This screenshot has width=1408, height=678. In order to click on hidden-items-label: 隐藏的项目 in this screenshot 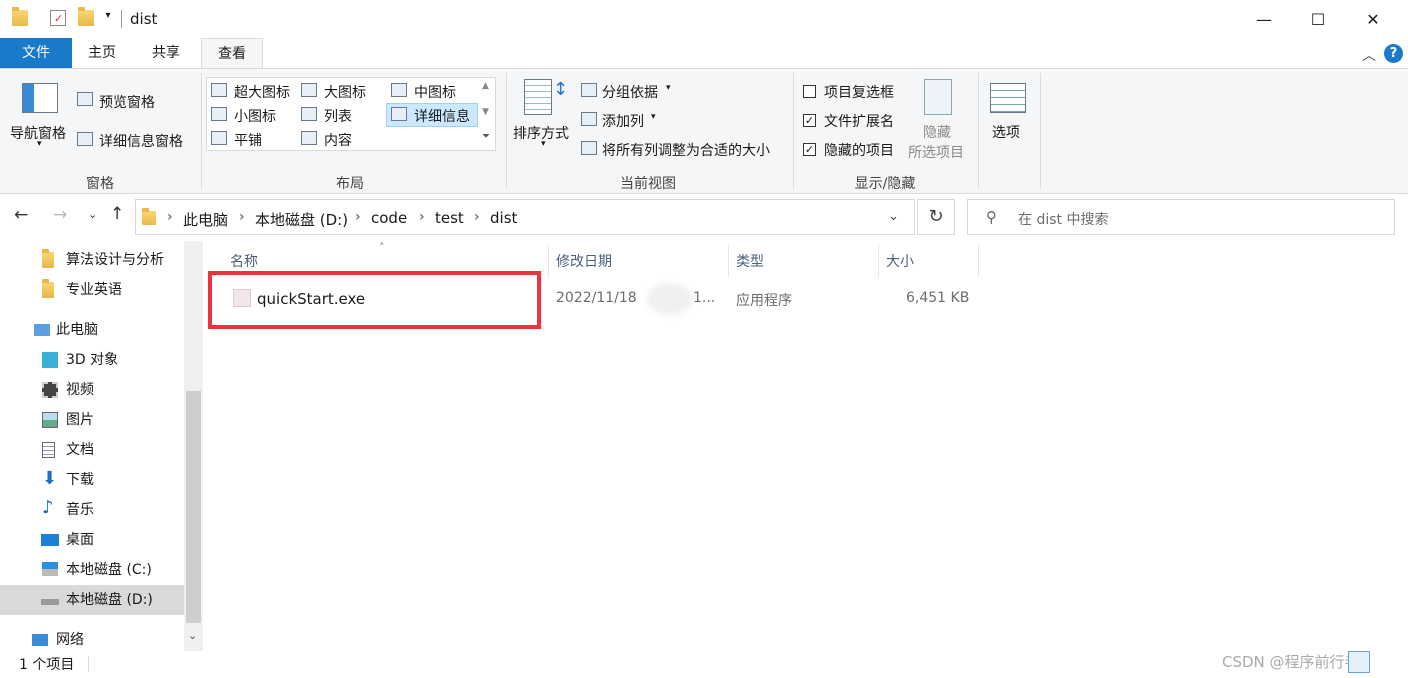, I will do `click(859, 150)`.